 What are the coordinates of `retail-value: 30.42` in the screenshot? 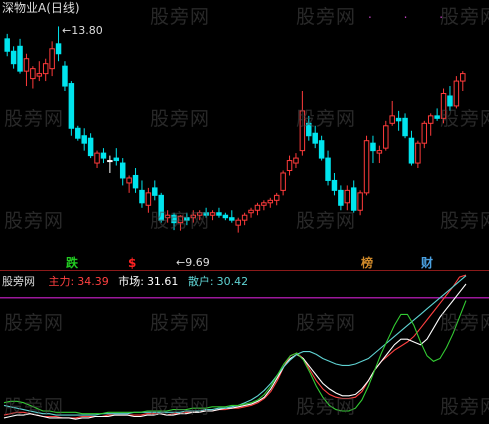 It's located at (232, 281).